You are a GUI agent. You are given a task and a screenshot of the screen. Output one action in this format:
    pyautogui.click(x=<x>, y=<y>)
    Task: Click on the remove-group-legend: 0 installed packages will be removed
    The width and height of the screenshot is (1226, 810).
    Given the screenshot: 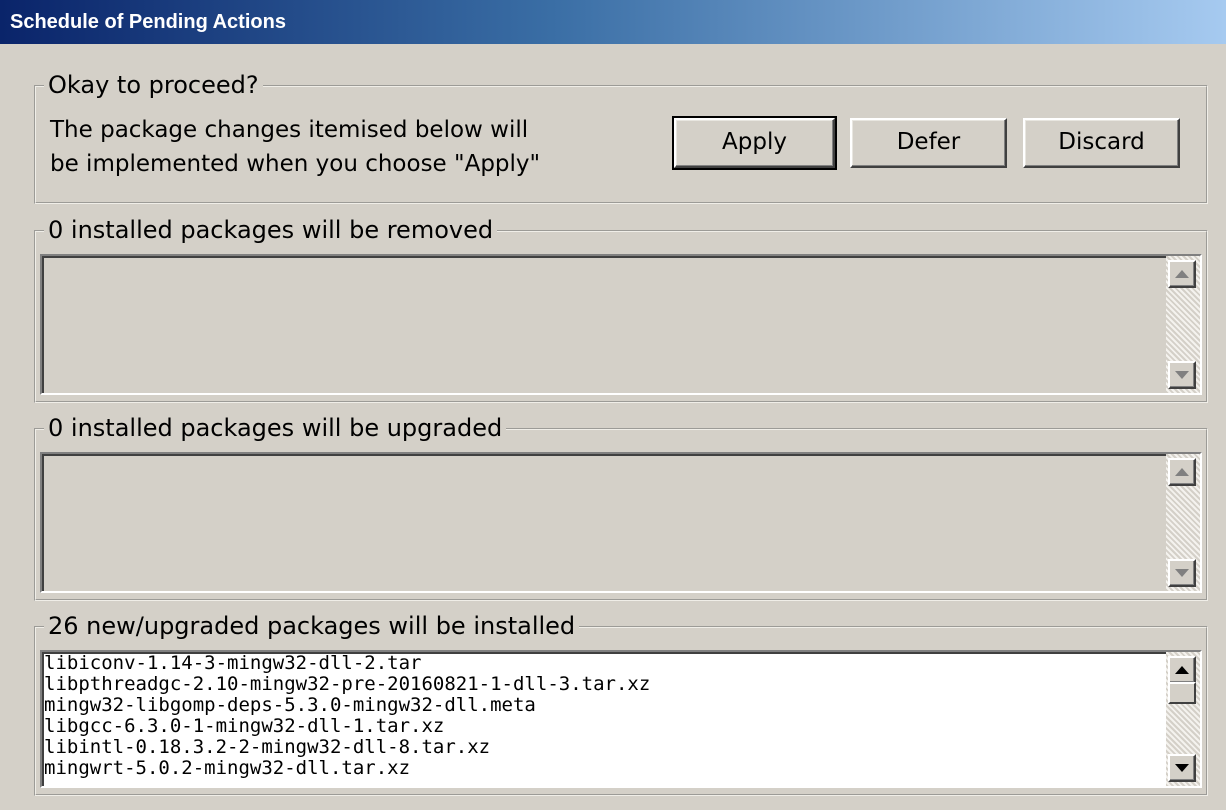 What is the action you would take?
    pyautogui.click(x=271, y=230)
    